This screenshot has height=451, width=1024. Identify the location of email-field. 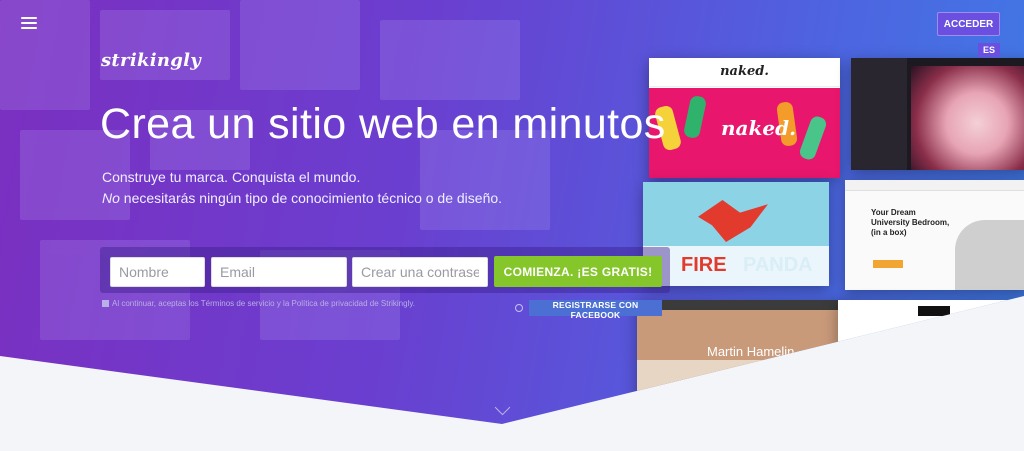
(279, 272).